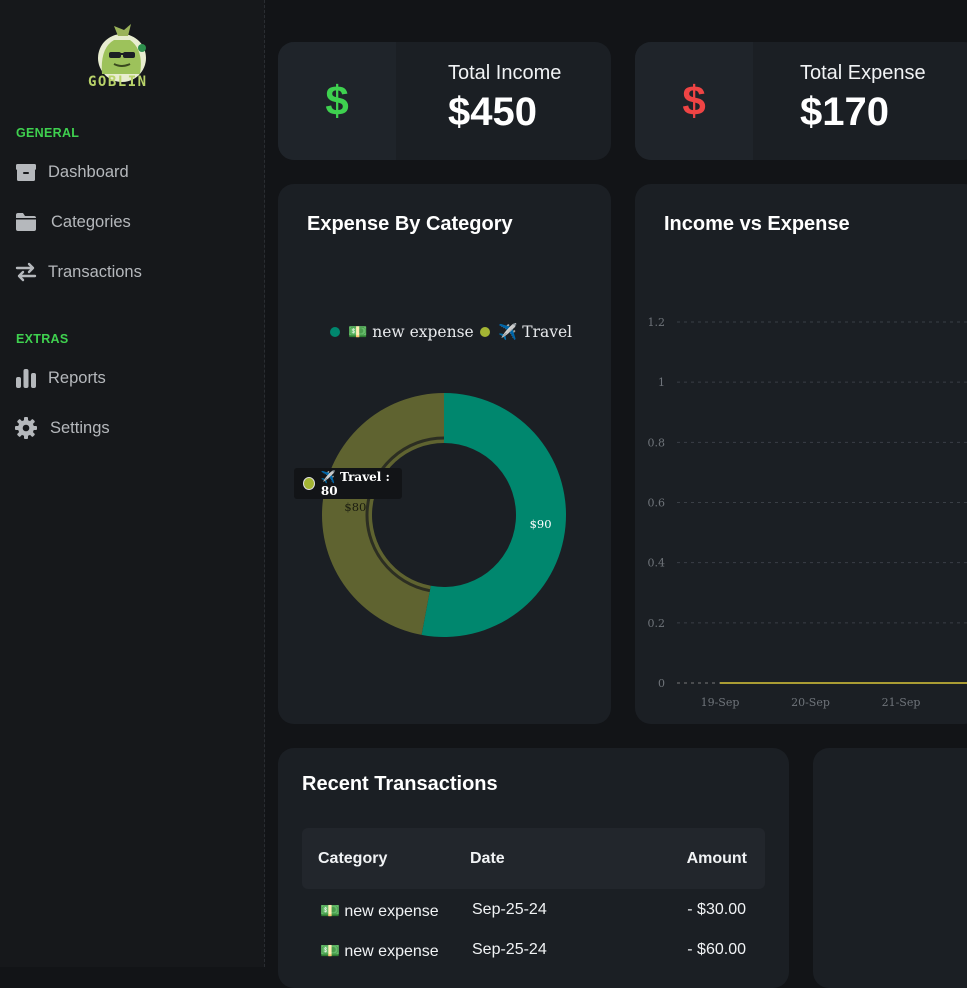 The image size is (967, 988). I want to click on y-tick-label: 1, so click(661, 382).